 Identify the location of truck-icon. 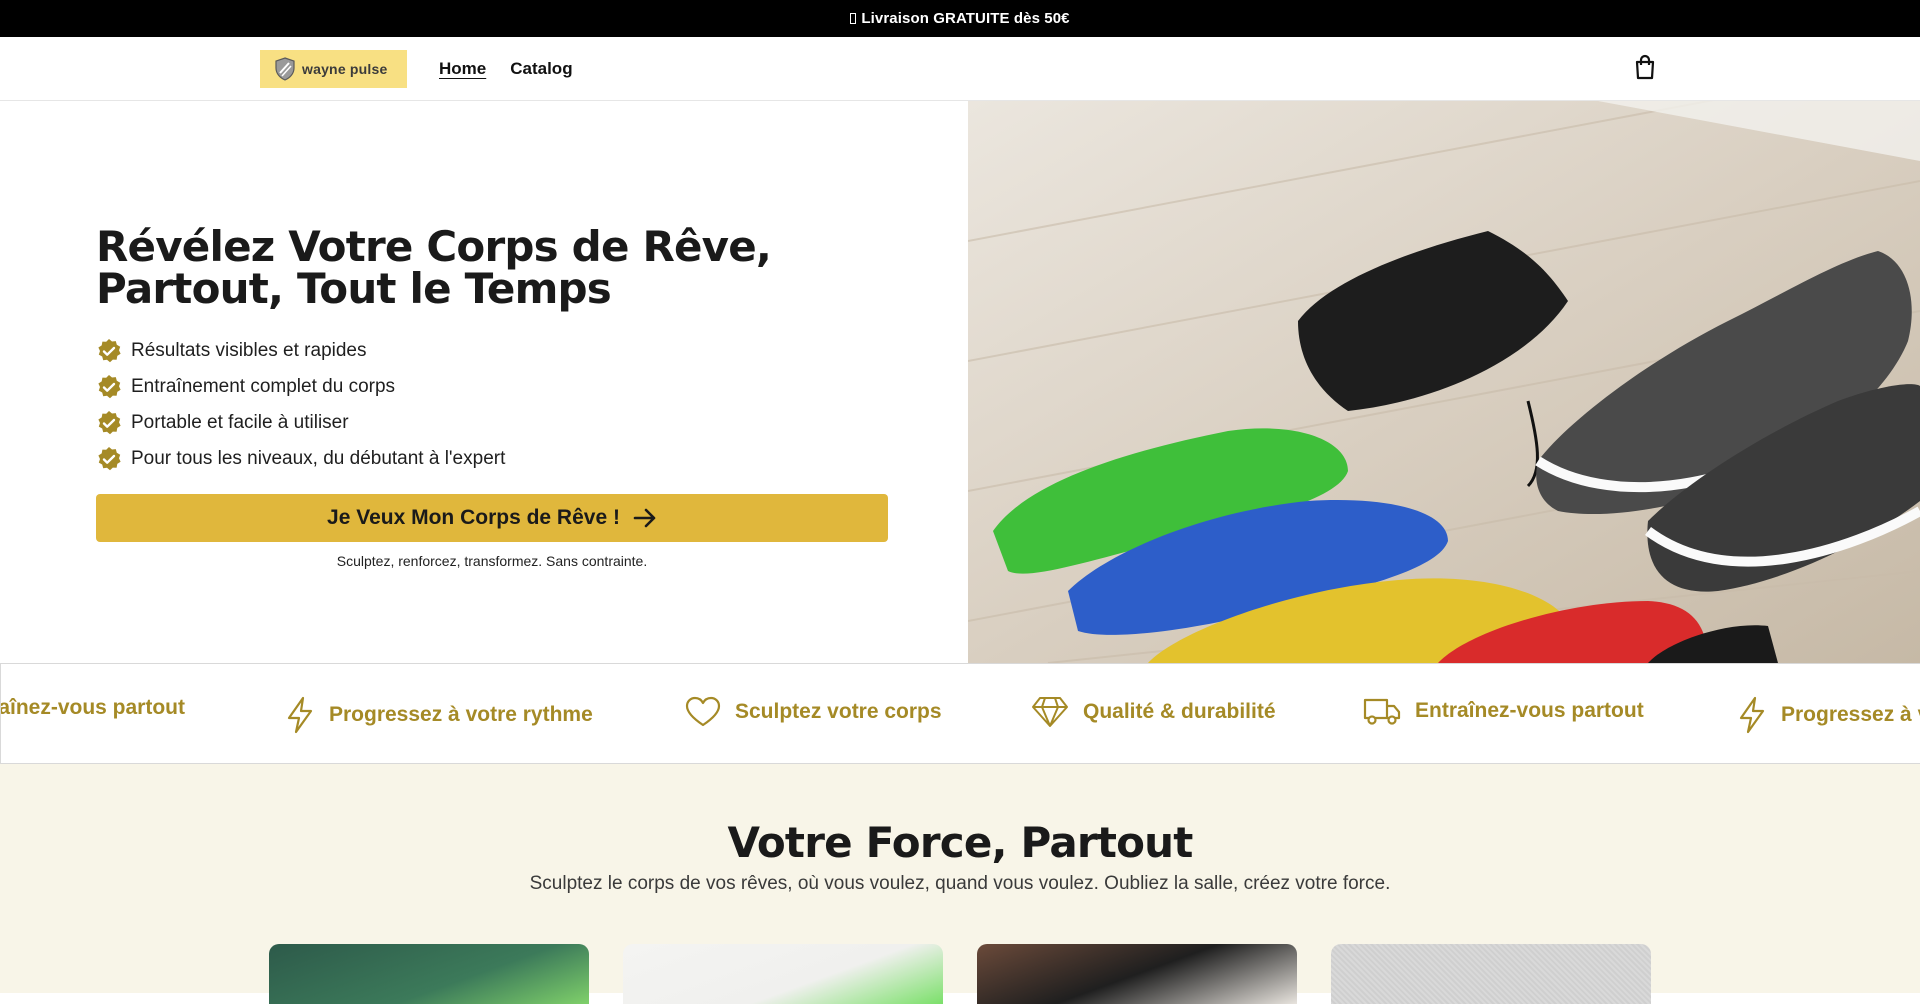
(1382, 711).